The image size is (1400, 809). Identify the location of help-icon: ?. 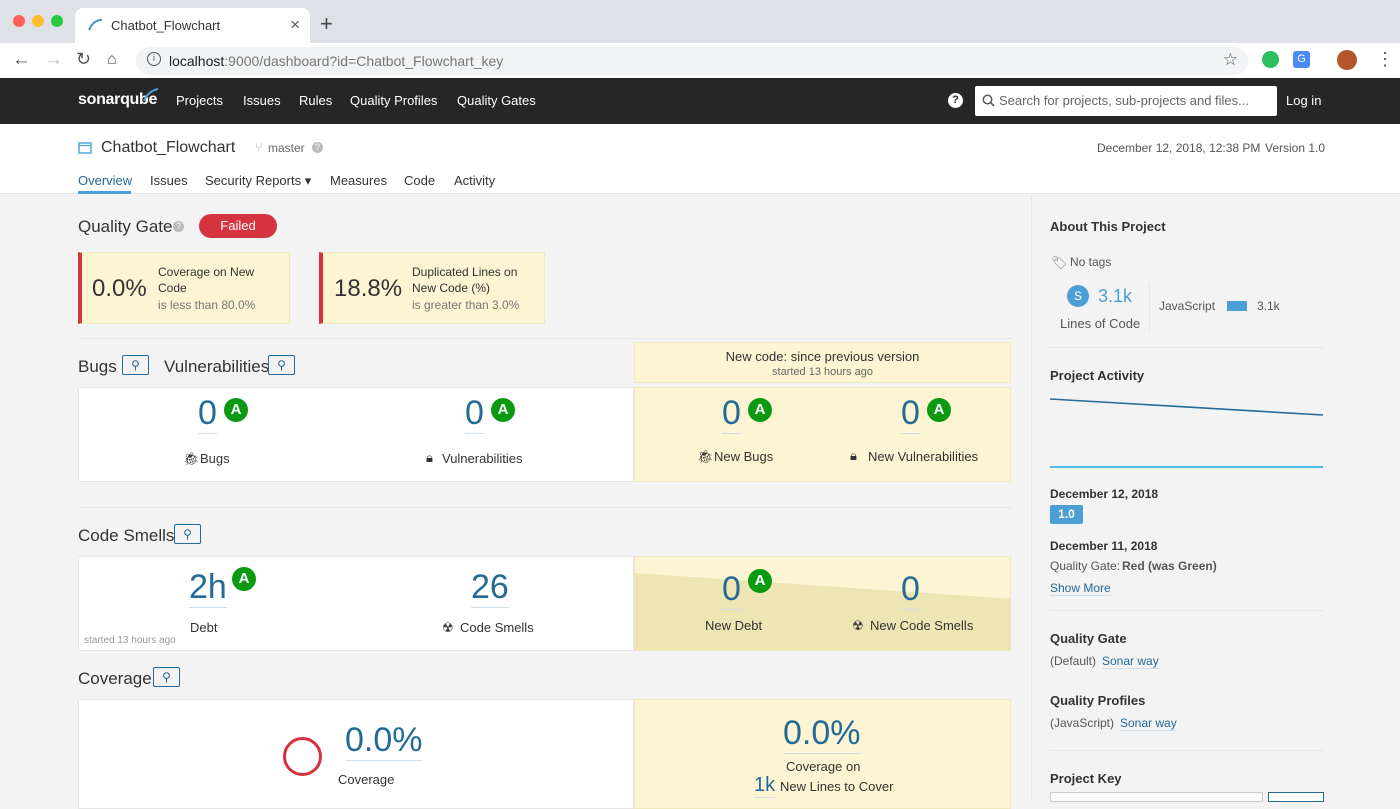
(955, 100).